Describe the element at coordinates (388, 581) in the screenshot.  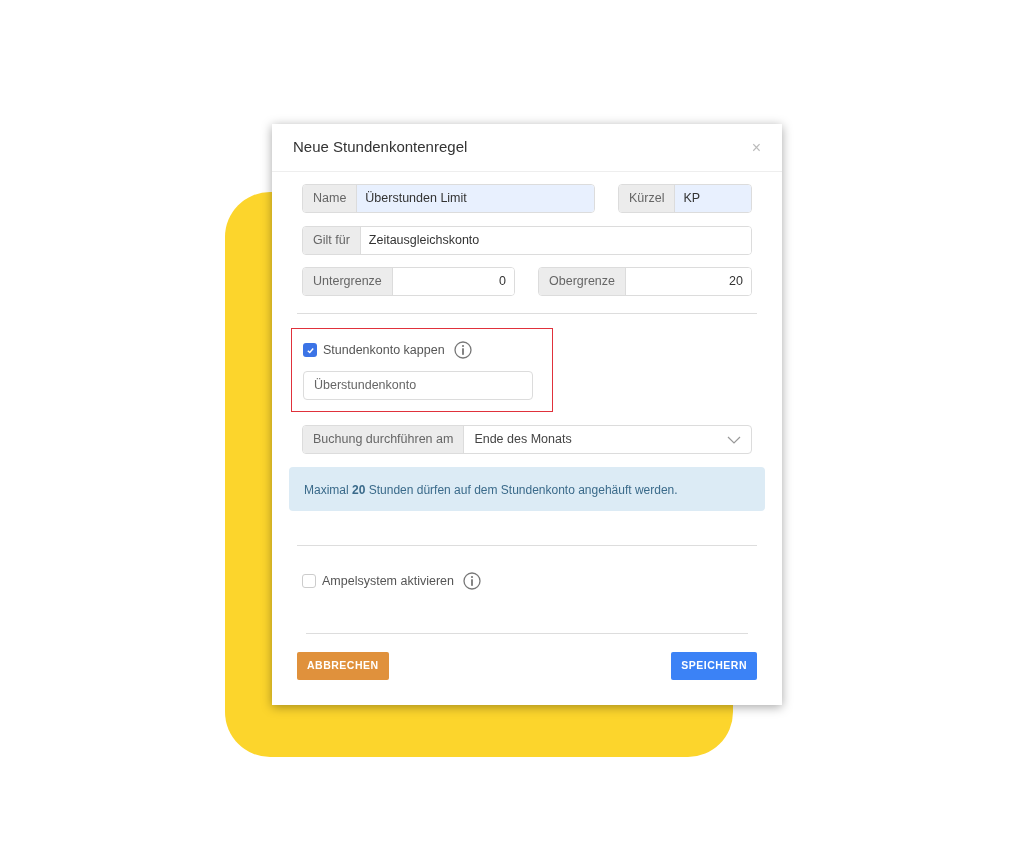
I see `checkbox-label: Ampelsystem aktivieren` at that location.